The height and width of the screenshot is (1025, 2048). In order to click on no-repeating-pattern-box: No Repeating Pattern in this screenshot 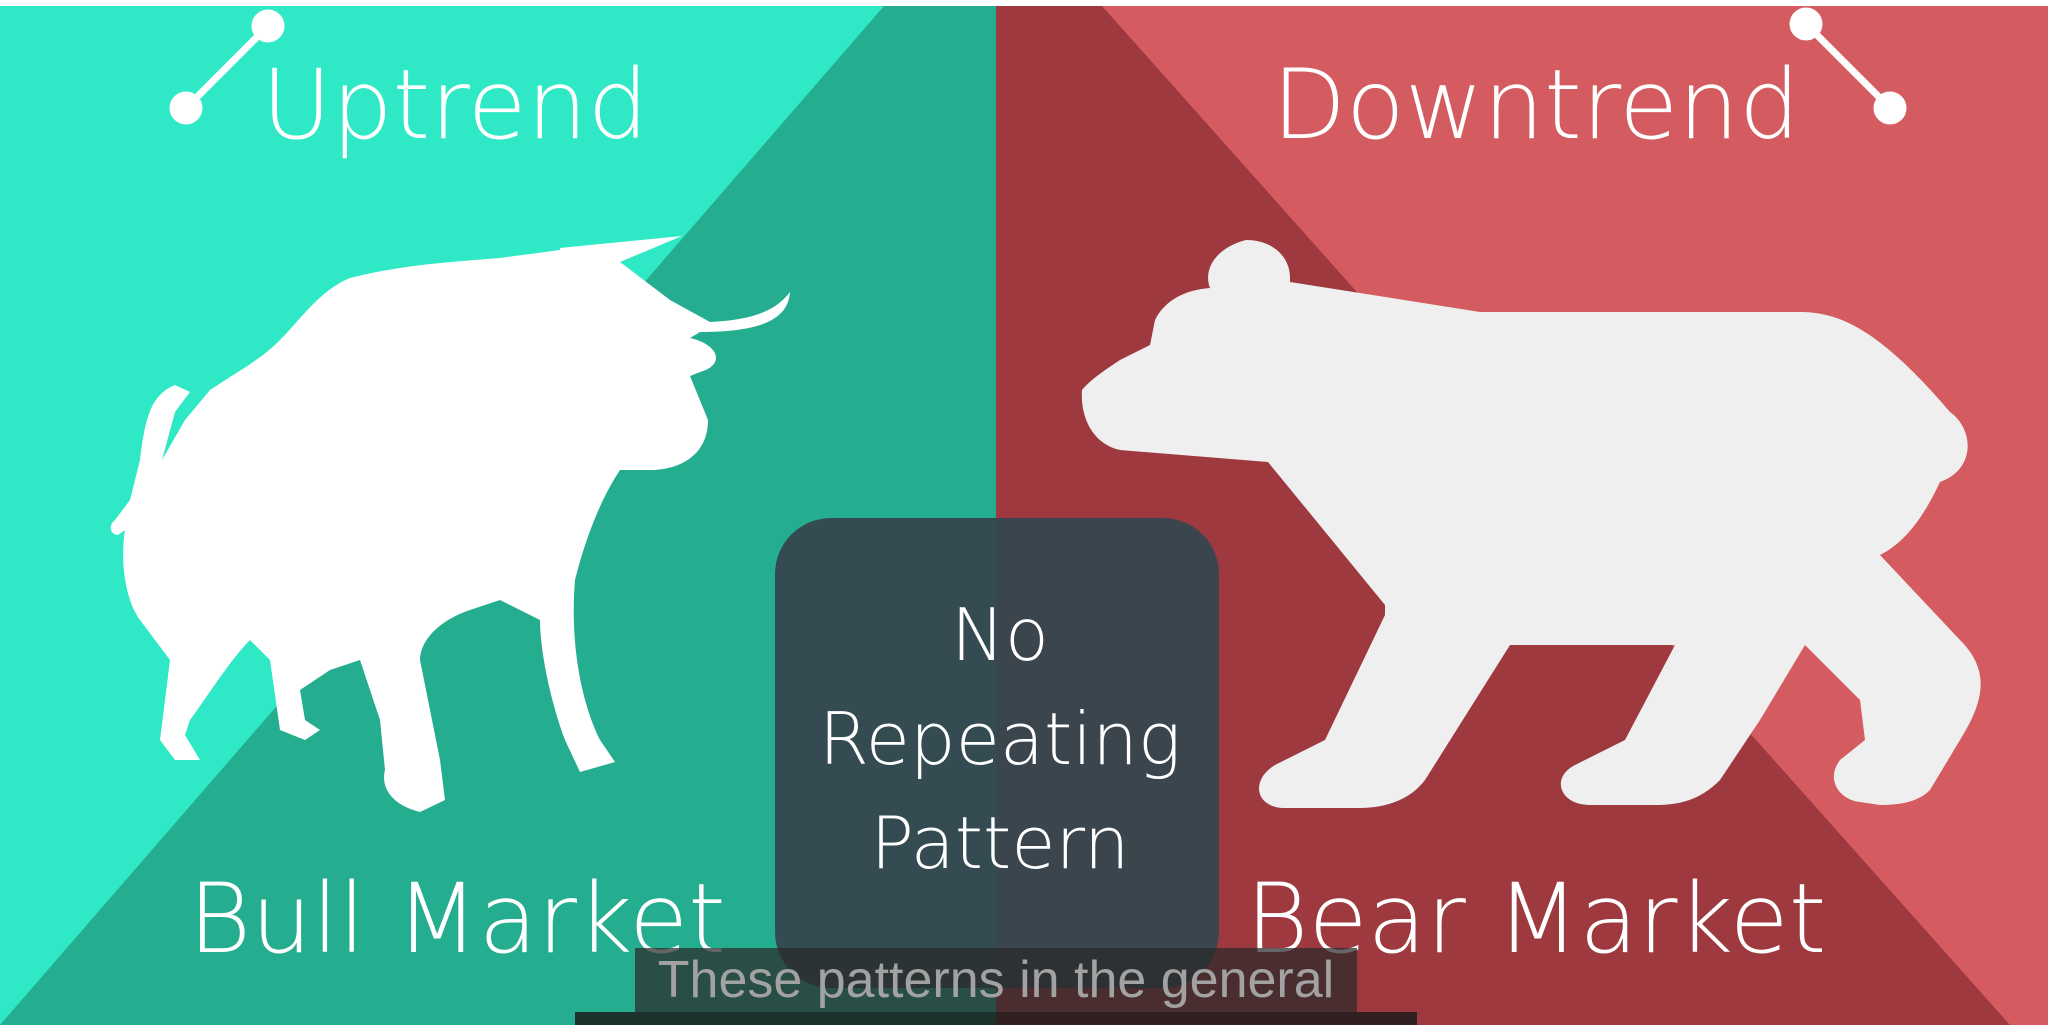, I will do `click(997, 753)`.